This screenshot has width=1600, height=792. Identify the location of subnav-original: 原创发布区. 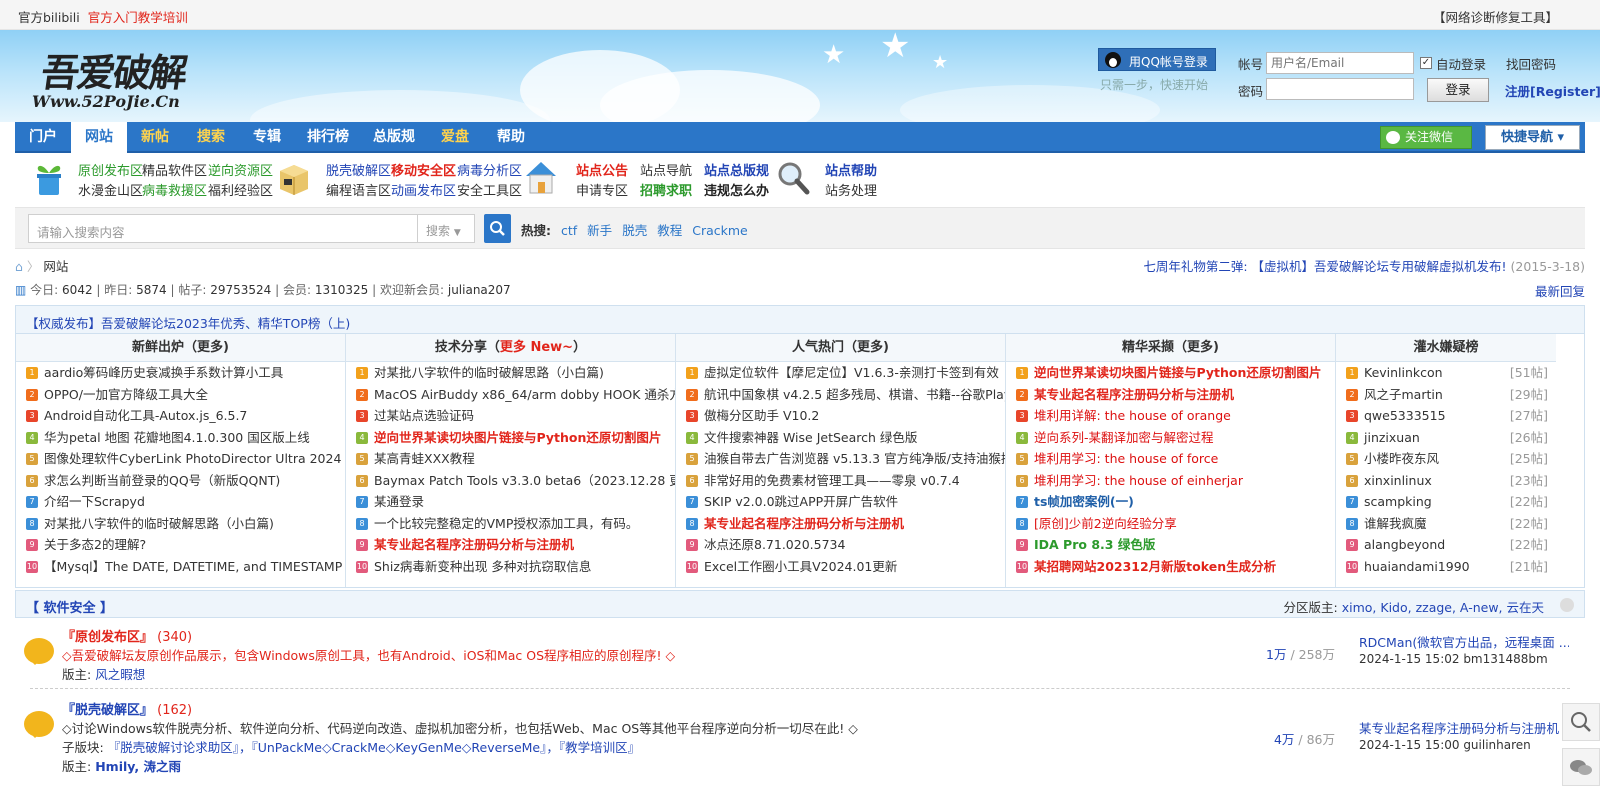
(110, 169).